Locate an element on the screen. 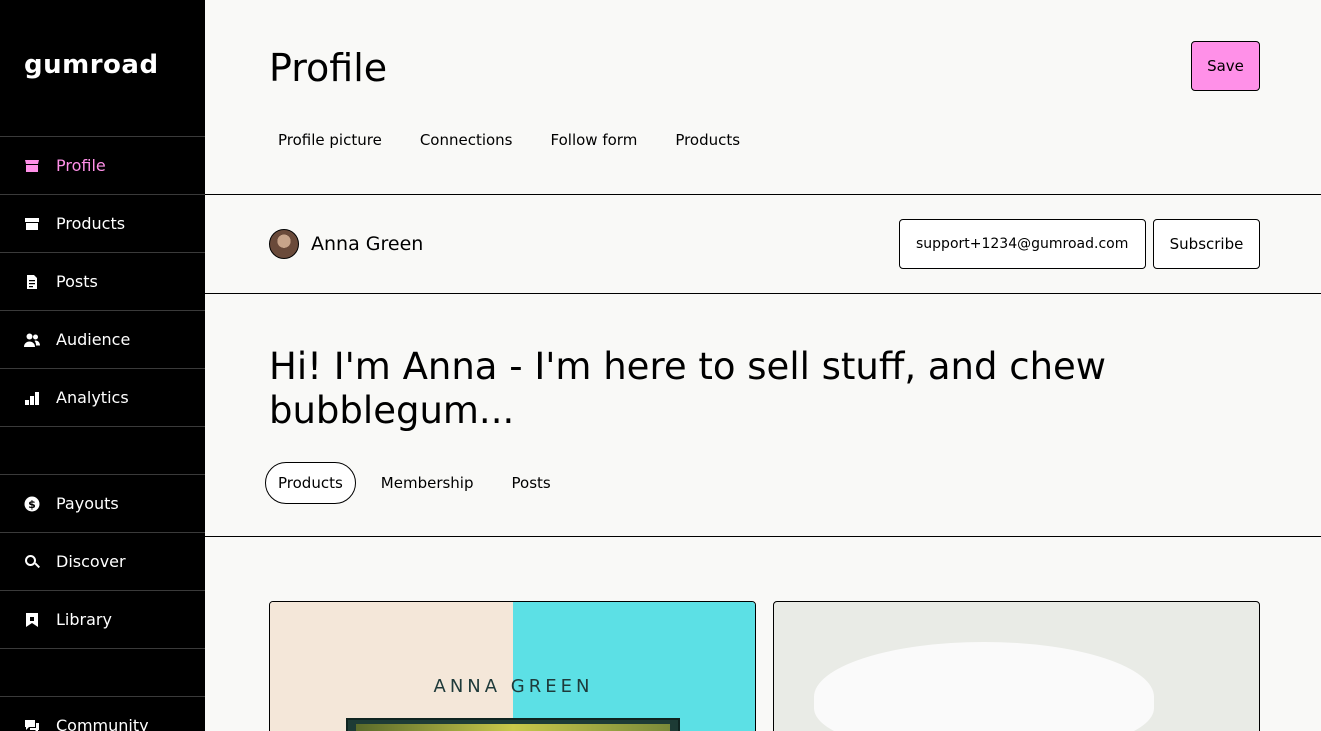 Image resolution: width=1321 pixels, height=731 pixels. chat-icon is located at coordinates (32, 724).